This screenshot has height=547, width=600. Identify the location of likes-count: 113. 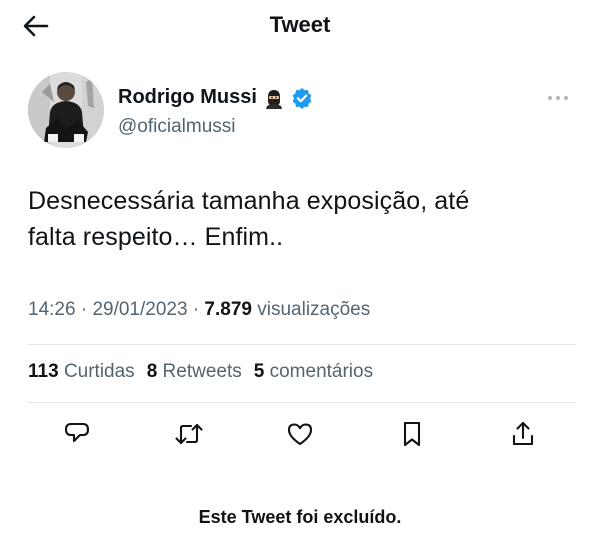
(43, 371).